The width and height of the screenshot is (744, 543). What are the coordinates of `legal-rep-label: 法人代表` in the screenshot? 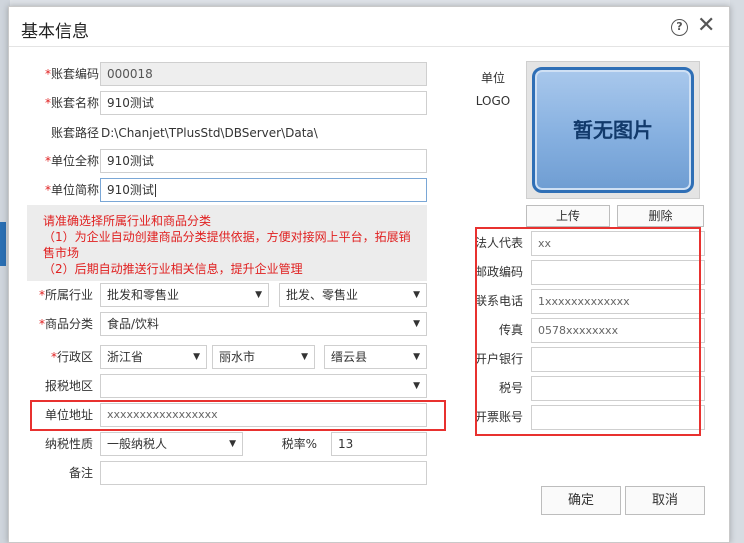 It's located at (498, 243).